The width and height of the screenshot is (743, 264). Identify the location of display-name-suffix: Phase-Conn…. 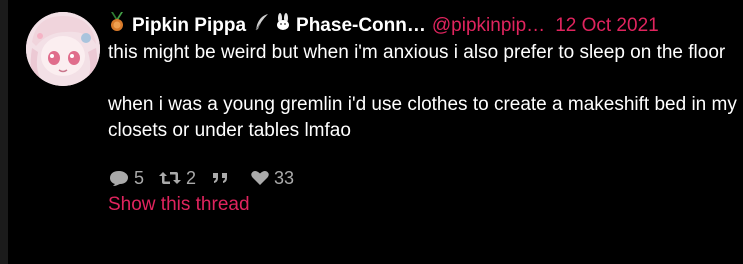
(361, 25).